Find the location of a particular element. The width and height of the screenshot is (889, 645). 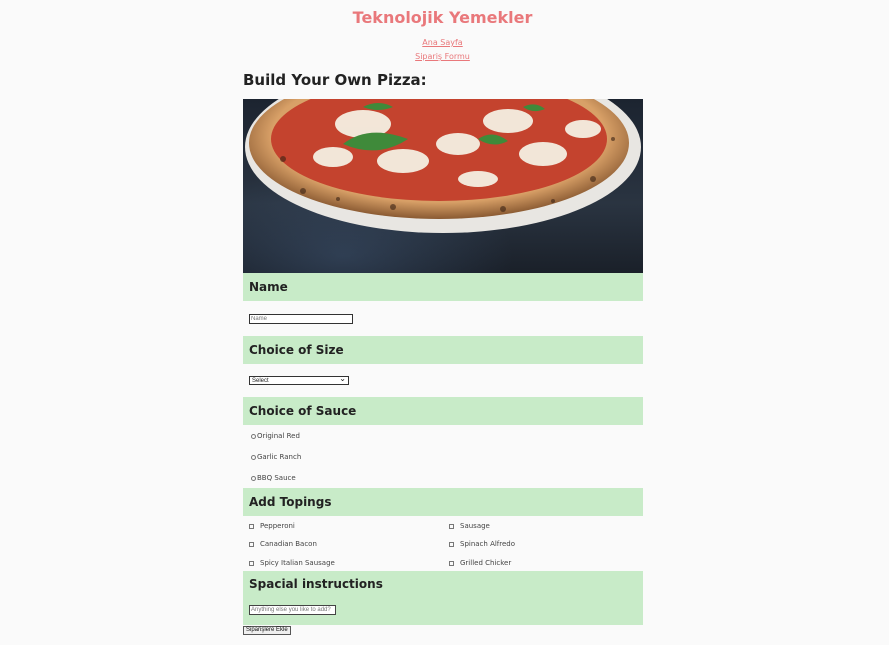

sauce-label: Original Red is located at coordinates (278, 436).